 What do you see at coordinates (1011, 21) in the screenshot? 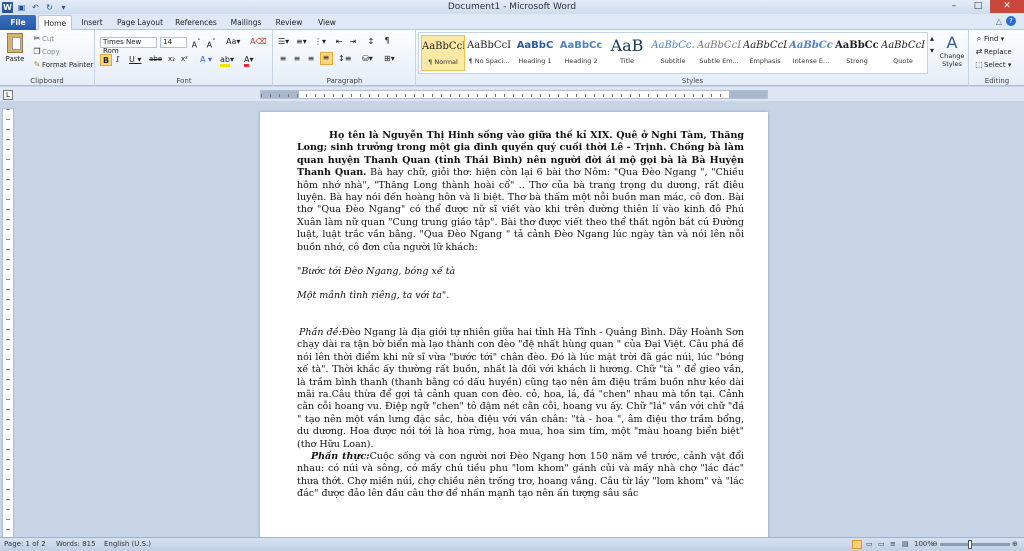
I see `help-icon: ?` at bounding box center [1011, 21].